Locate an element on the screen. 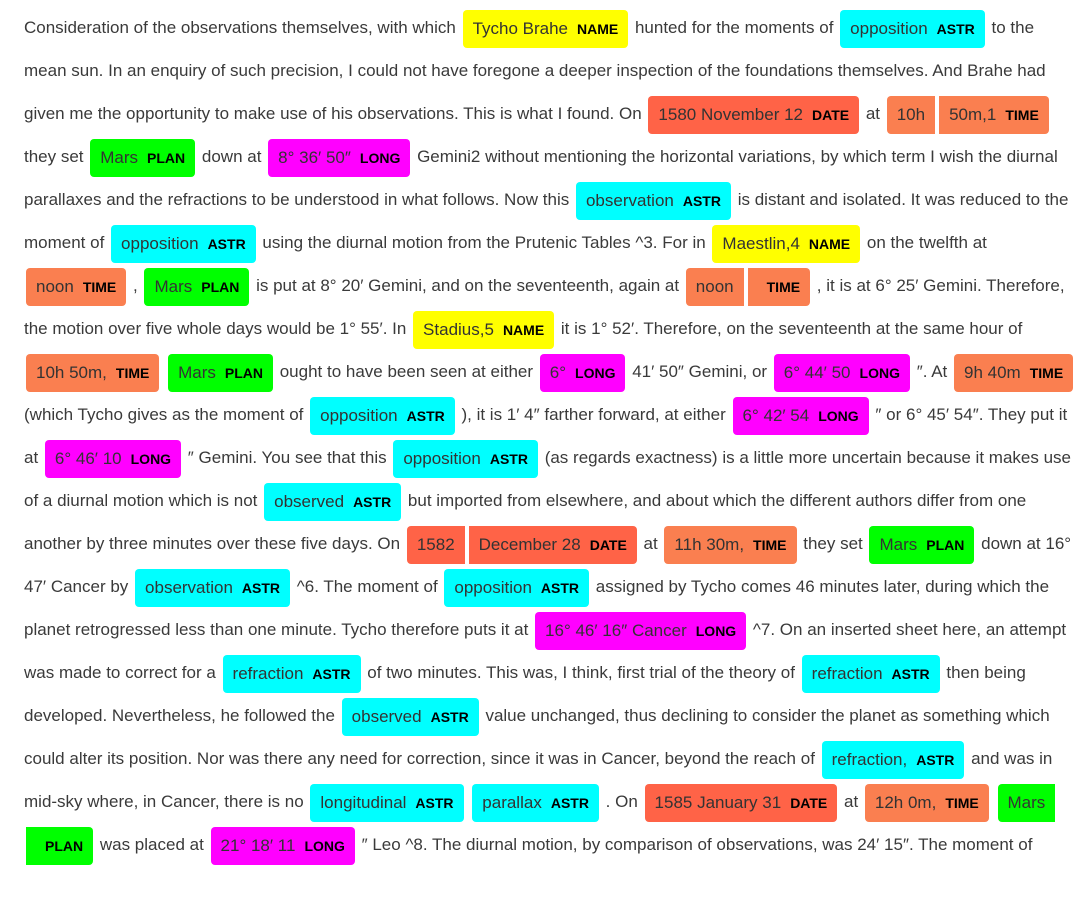  entity-highlight: 6° 42′ 54 LONG is located at coordinates (800, 415).